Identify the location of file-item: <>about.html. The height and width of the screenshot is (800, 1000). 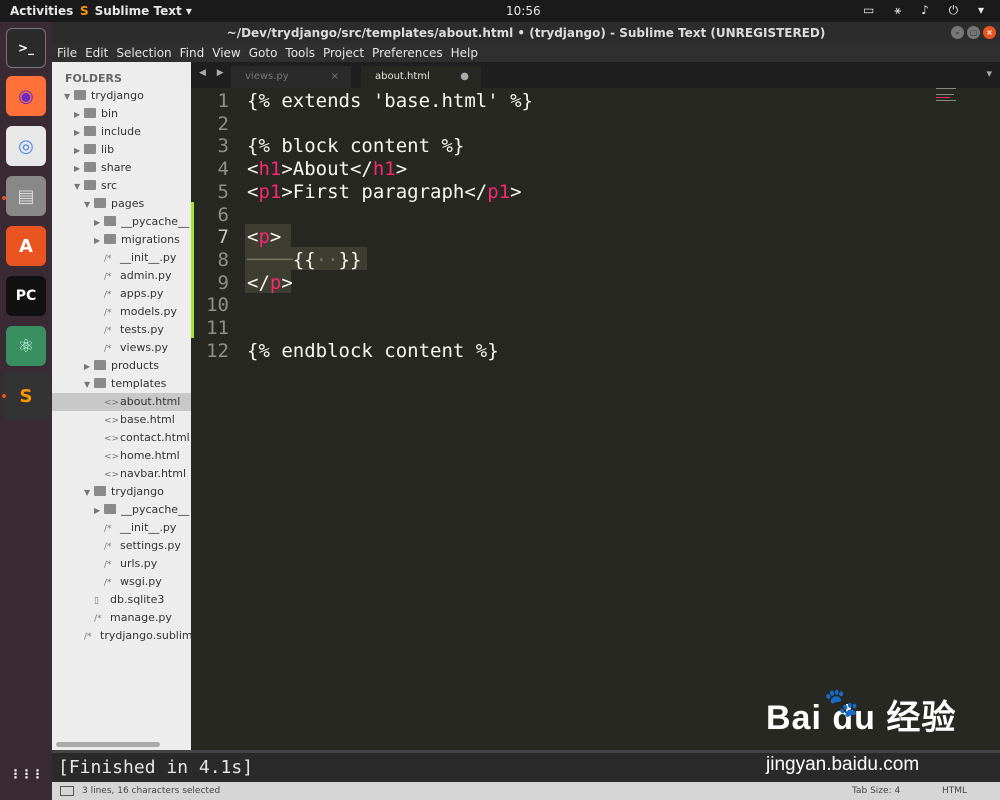
(121, 402).